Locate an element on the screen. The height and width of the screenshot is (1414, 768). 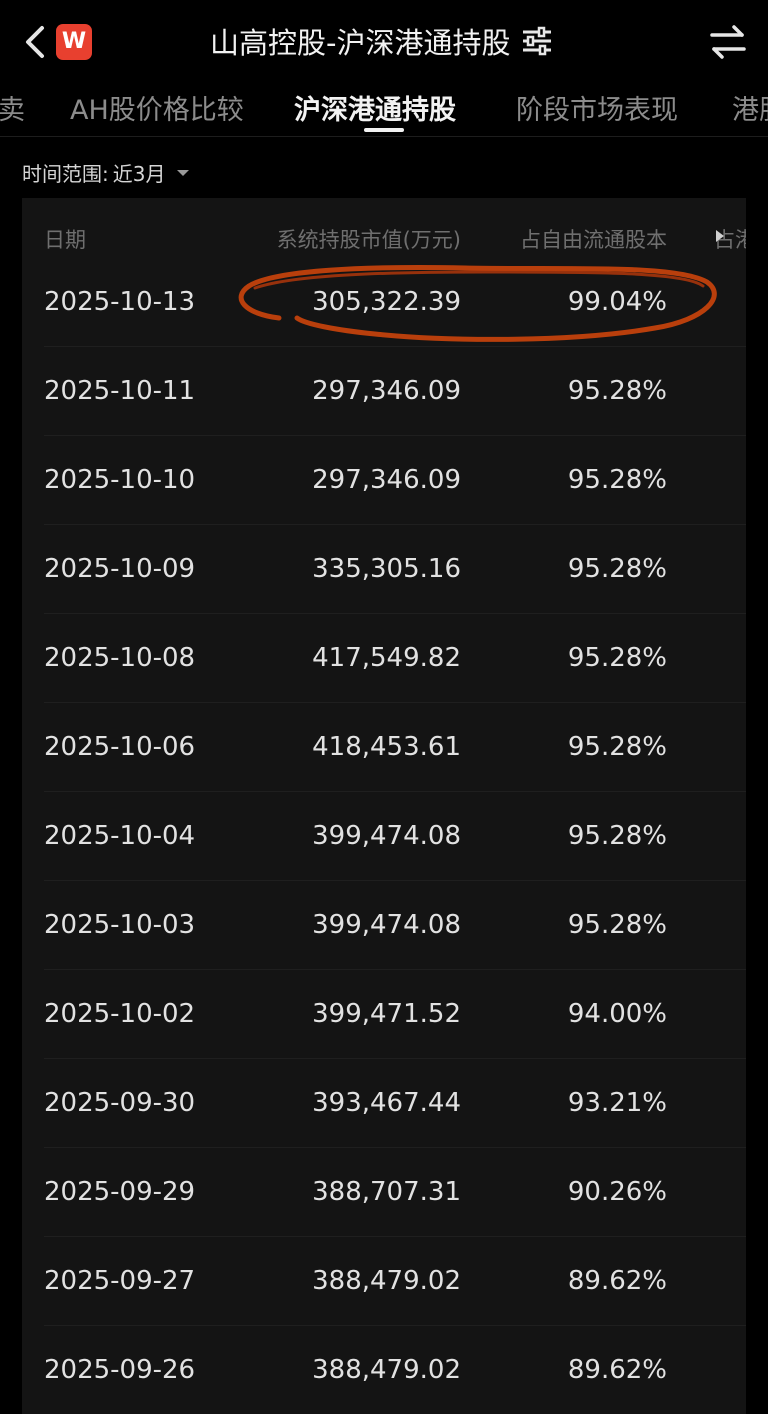
date-cell: 2025-09-29 is located at coordinates (120, 1192).